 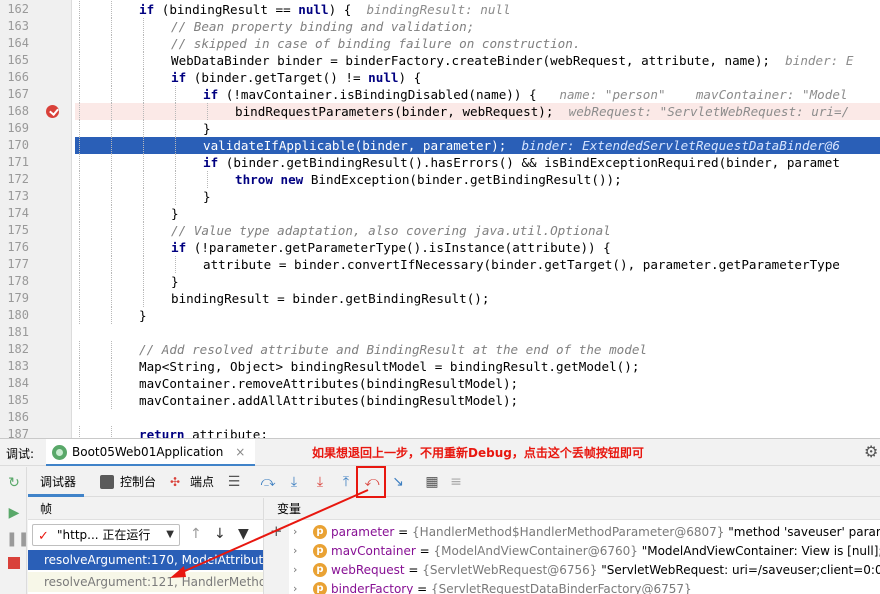 I want to click on code-line: 186, so click(x=440, y=417).